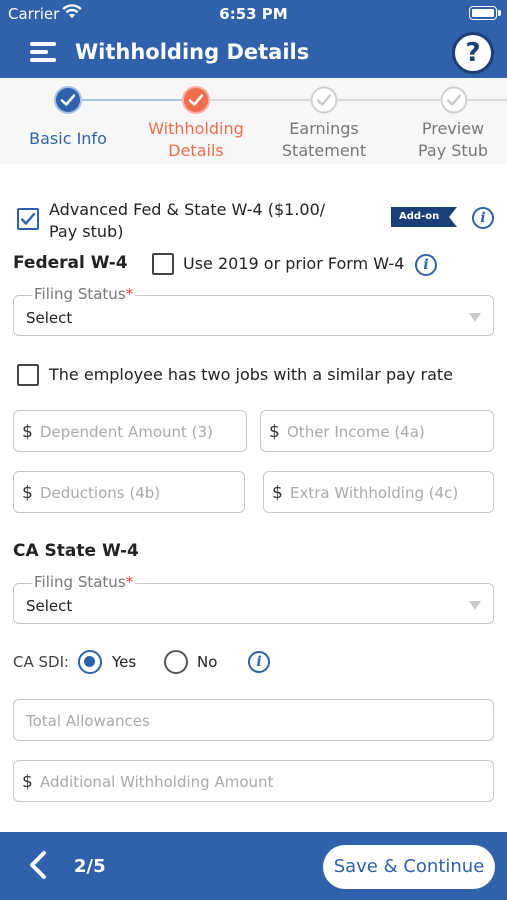  I want to click on prior-form-label: Use 2019 or prior Form W-4, so click(294, 263).